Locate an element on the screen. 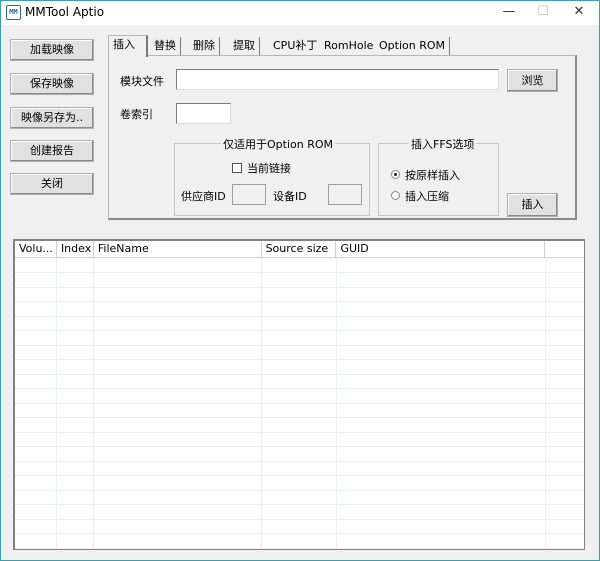 The width and height of the screenshot is (600, 561). ffs-options-group: 插入FFS选项 按原样插入 插入压缩 is located at coordinates (438, 176).